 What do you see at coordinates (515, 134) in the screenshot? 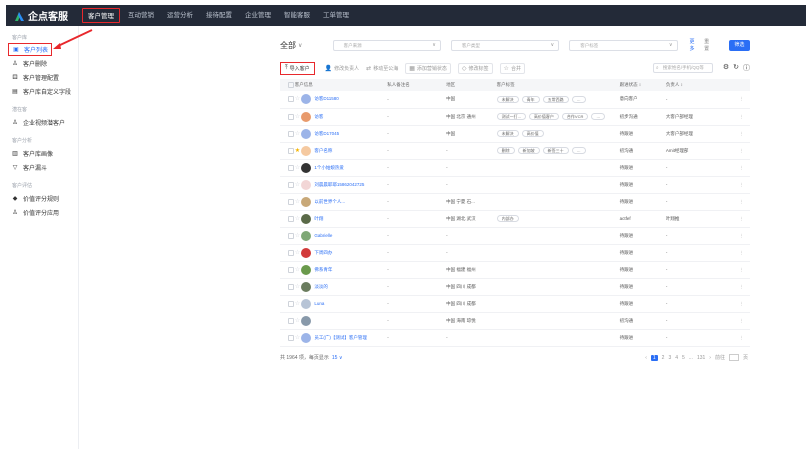
I see `table-row: ☆ 访客D17045- 中国 未解决 高价值 待跟进 大客户部经理 ⋮` at bounding box center [515, 134].